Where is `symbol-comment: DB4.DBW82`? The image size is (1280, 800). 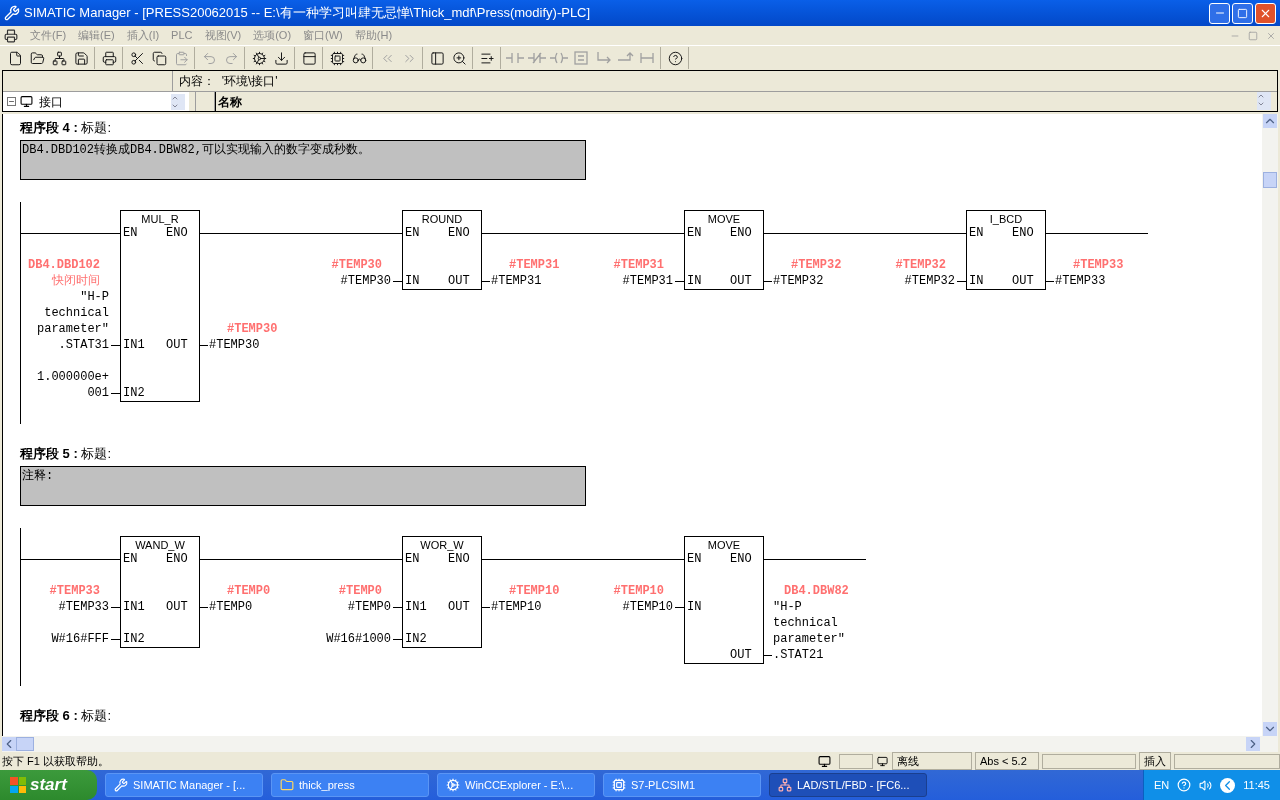 symbol-comment: DB4.DBW82 is located at coordinates (816, 591).